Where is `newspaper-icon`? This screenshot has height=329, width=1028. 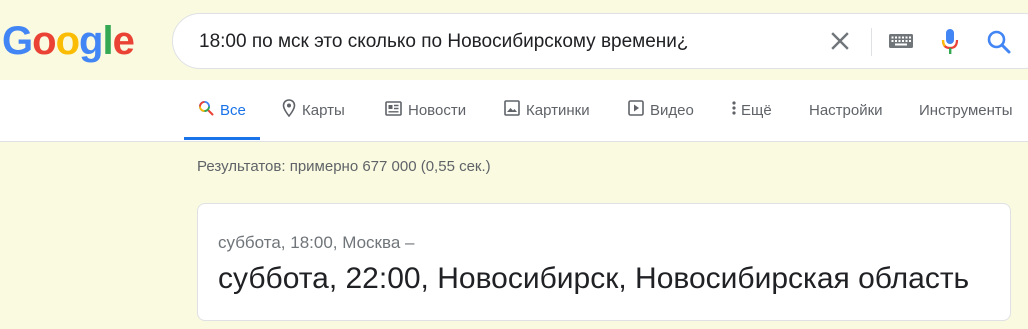
newspaper-icon is located at coordinates (393, 110).